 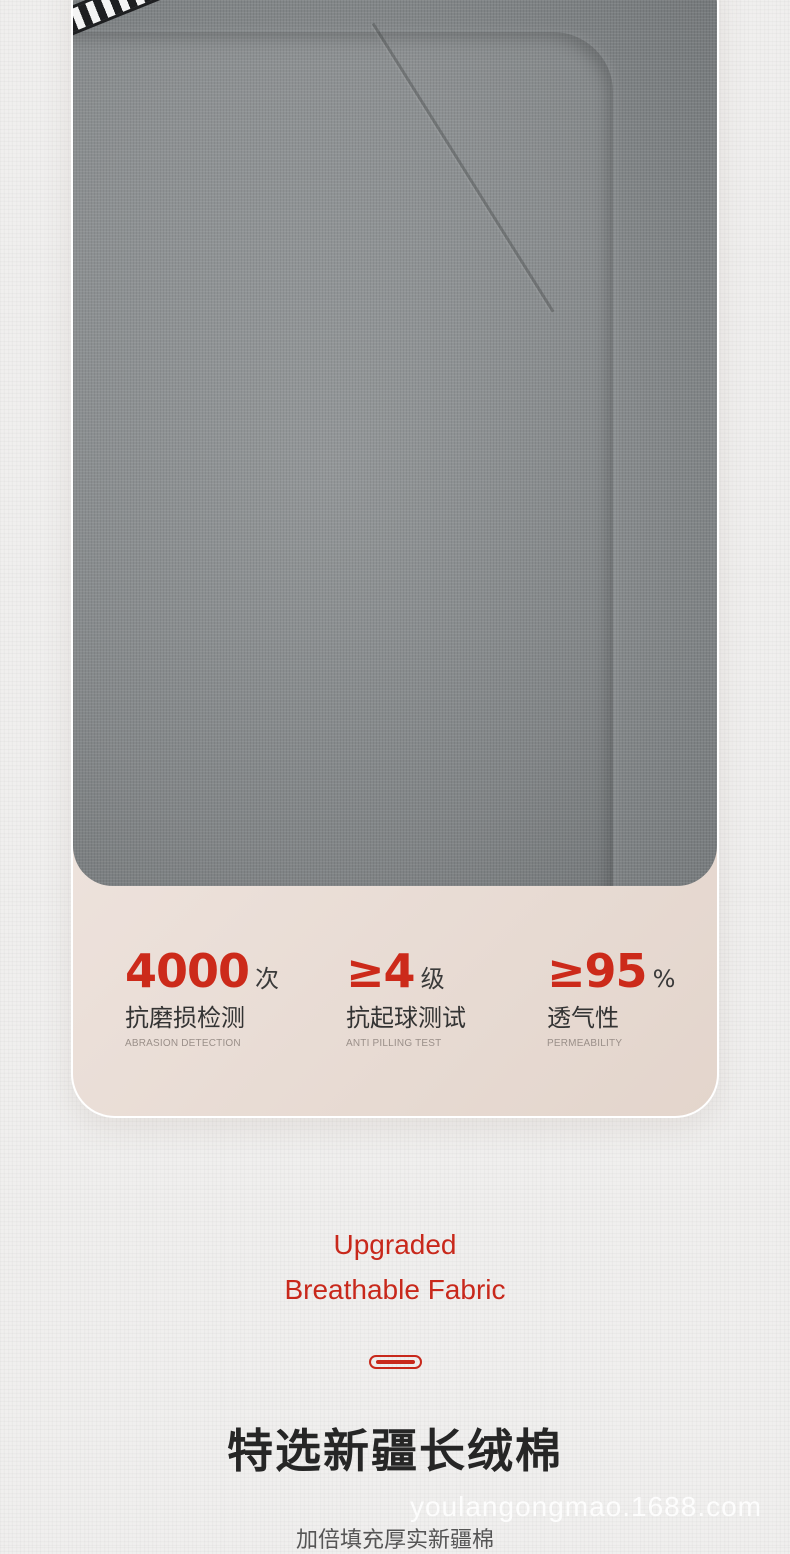 I want to click on stat-value: ≥95, so click(x=597, y=971).